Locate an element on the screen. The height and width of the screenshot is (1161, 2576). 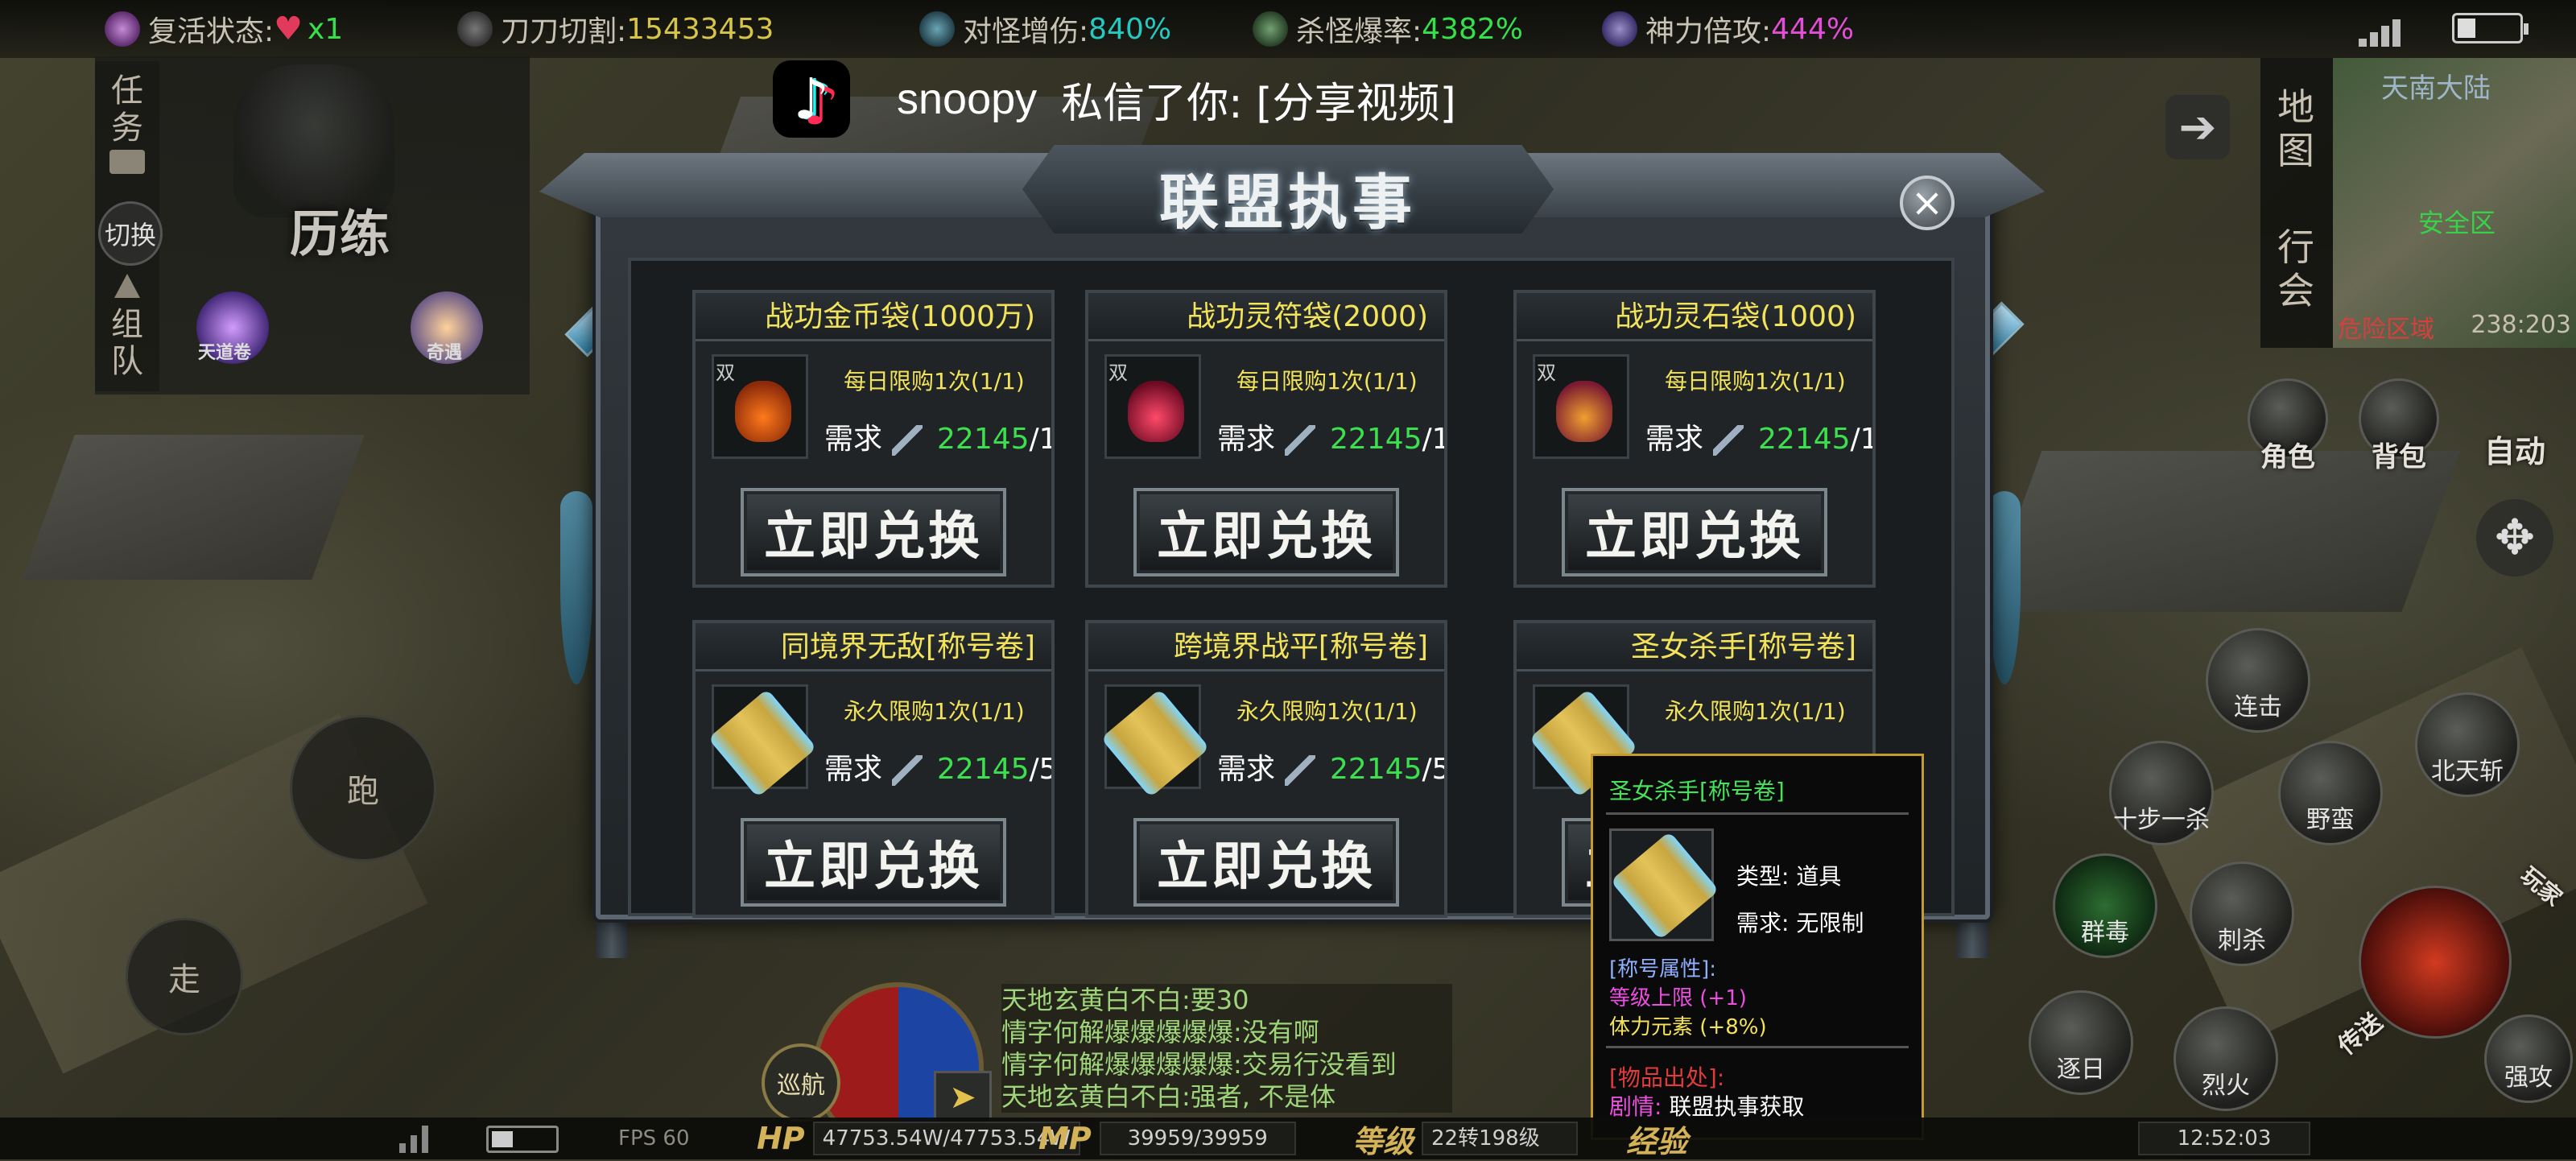
dm-notification: ♪ snoopy 私信了你: [分享视频] is located at coordinates (1114, 99).